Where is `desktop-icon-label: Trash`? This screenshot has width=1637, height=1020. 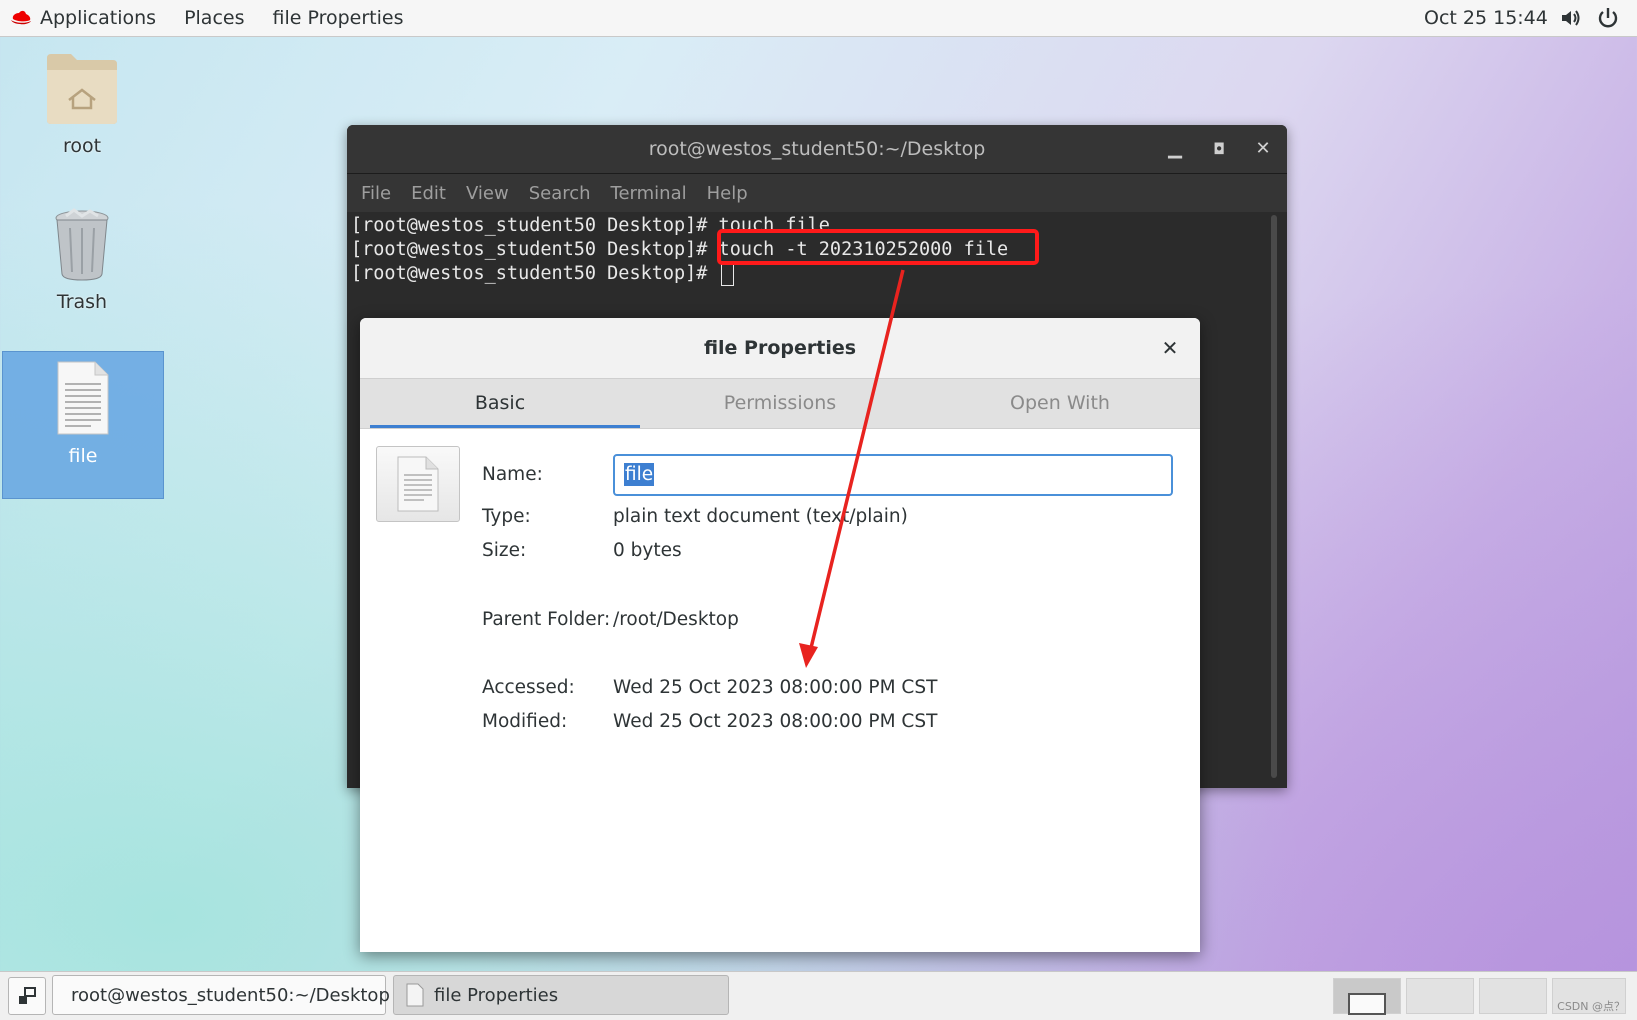
desktop-icon-label: Trash is located at coordinates (82, 302).